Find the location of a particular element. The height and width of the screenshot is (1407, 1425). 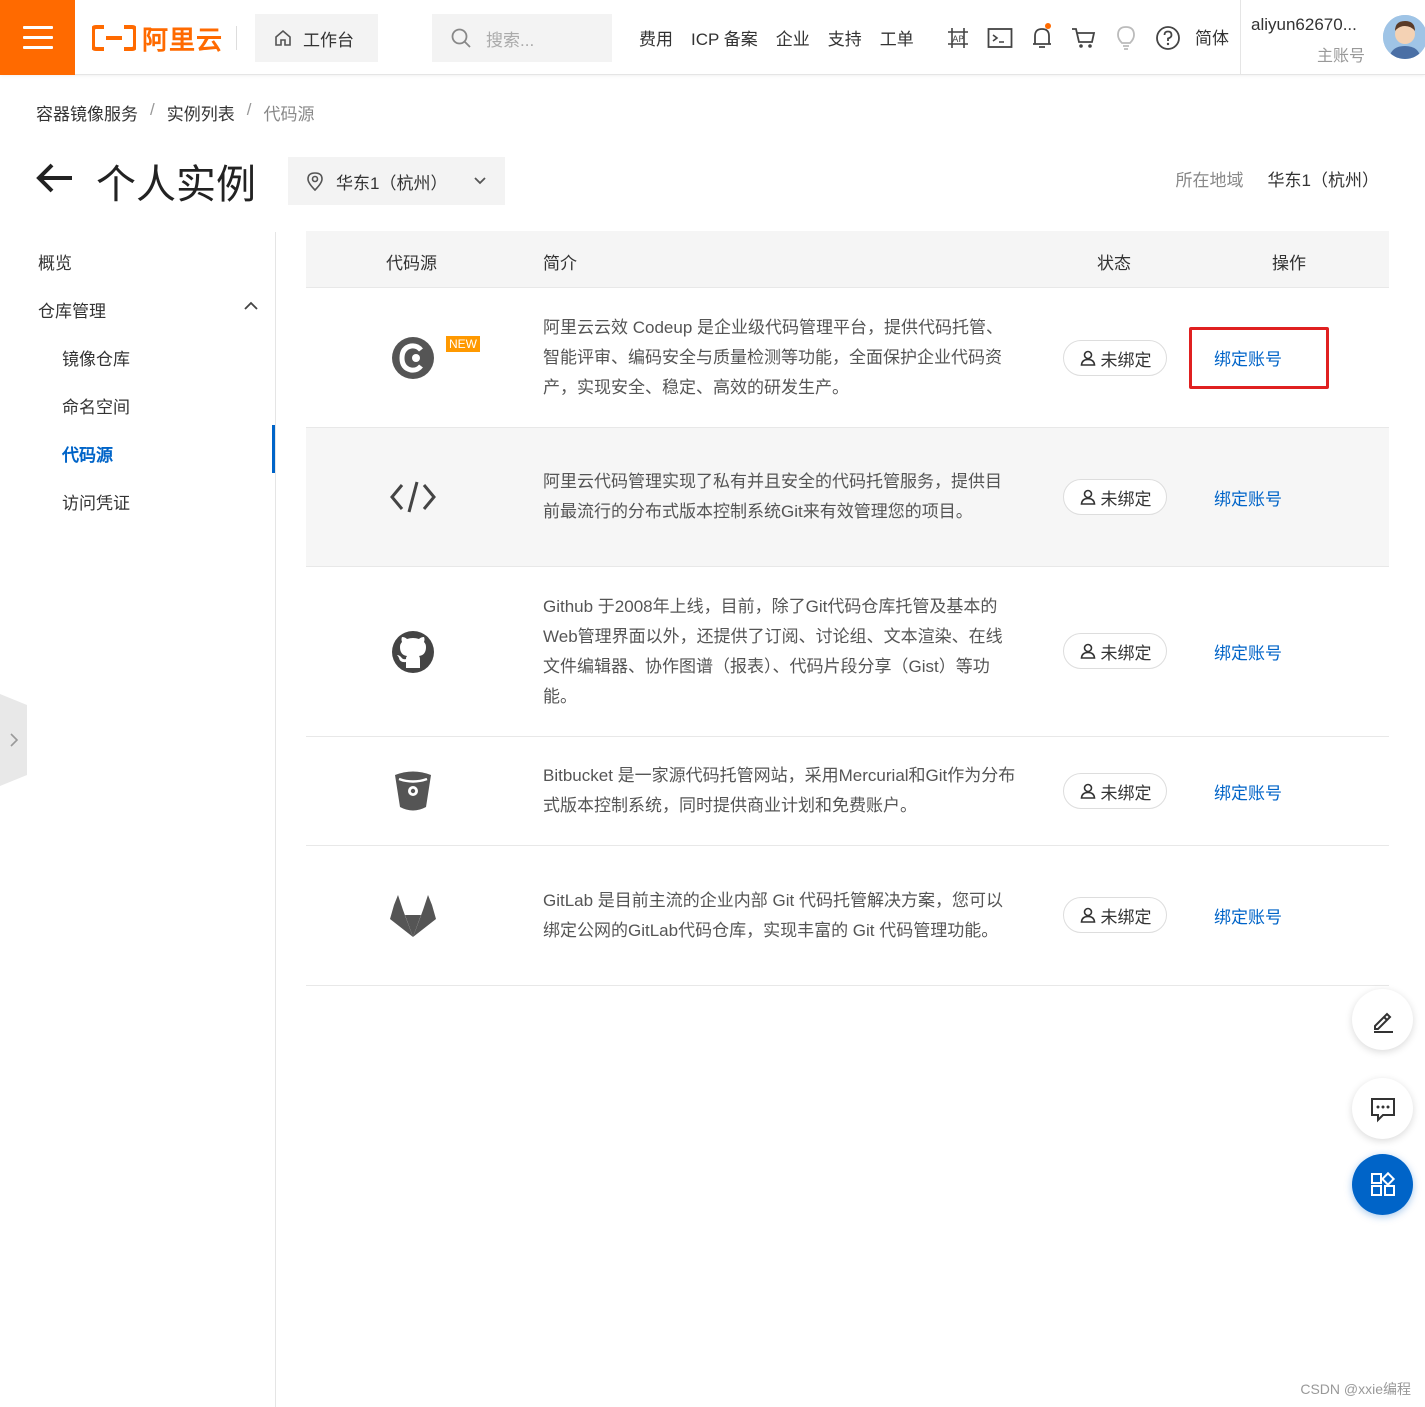

table-header: 代码源 简介 状态 操作 is located at coordinates (847, 259).